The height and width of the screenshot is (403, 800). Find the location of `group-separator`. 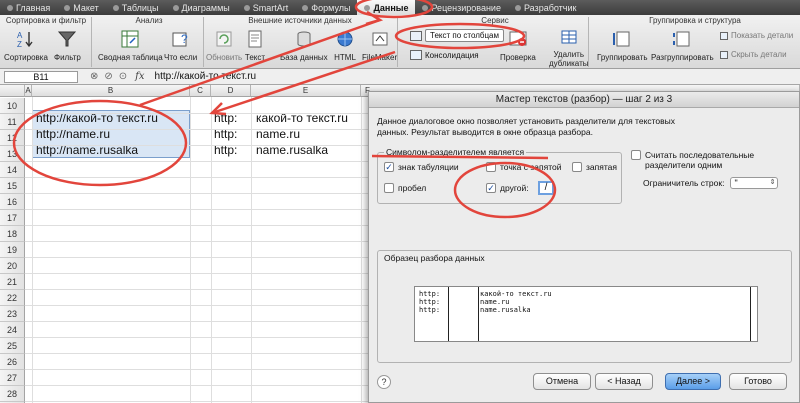

group-separator is located at coordinates (91, 42).